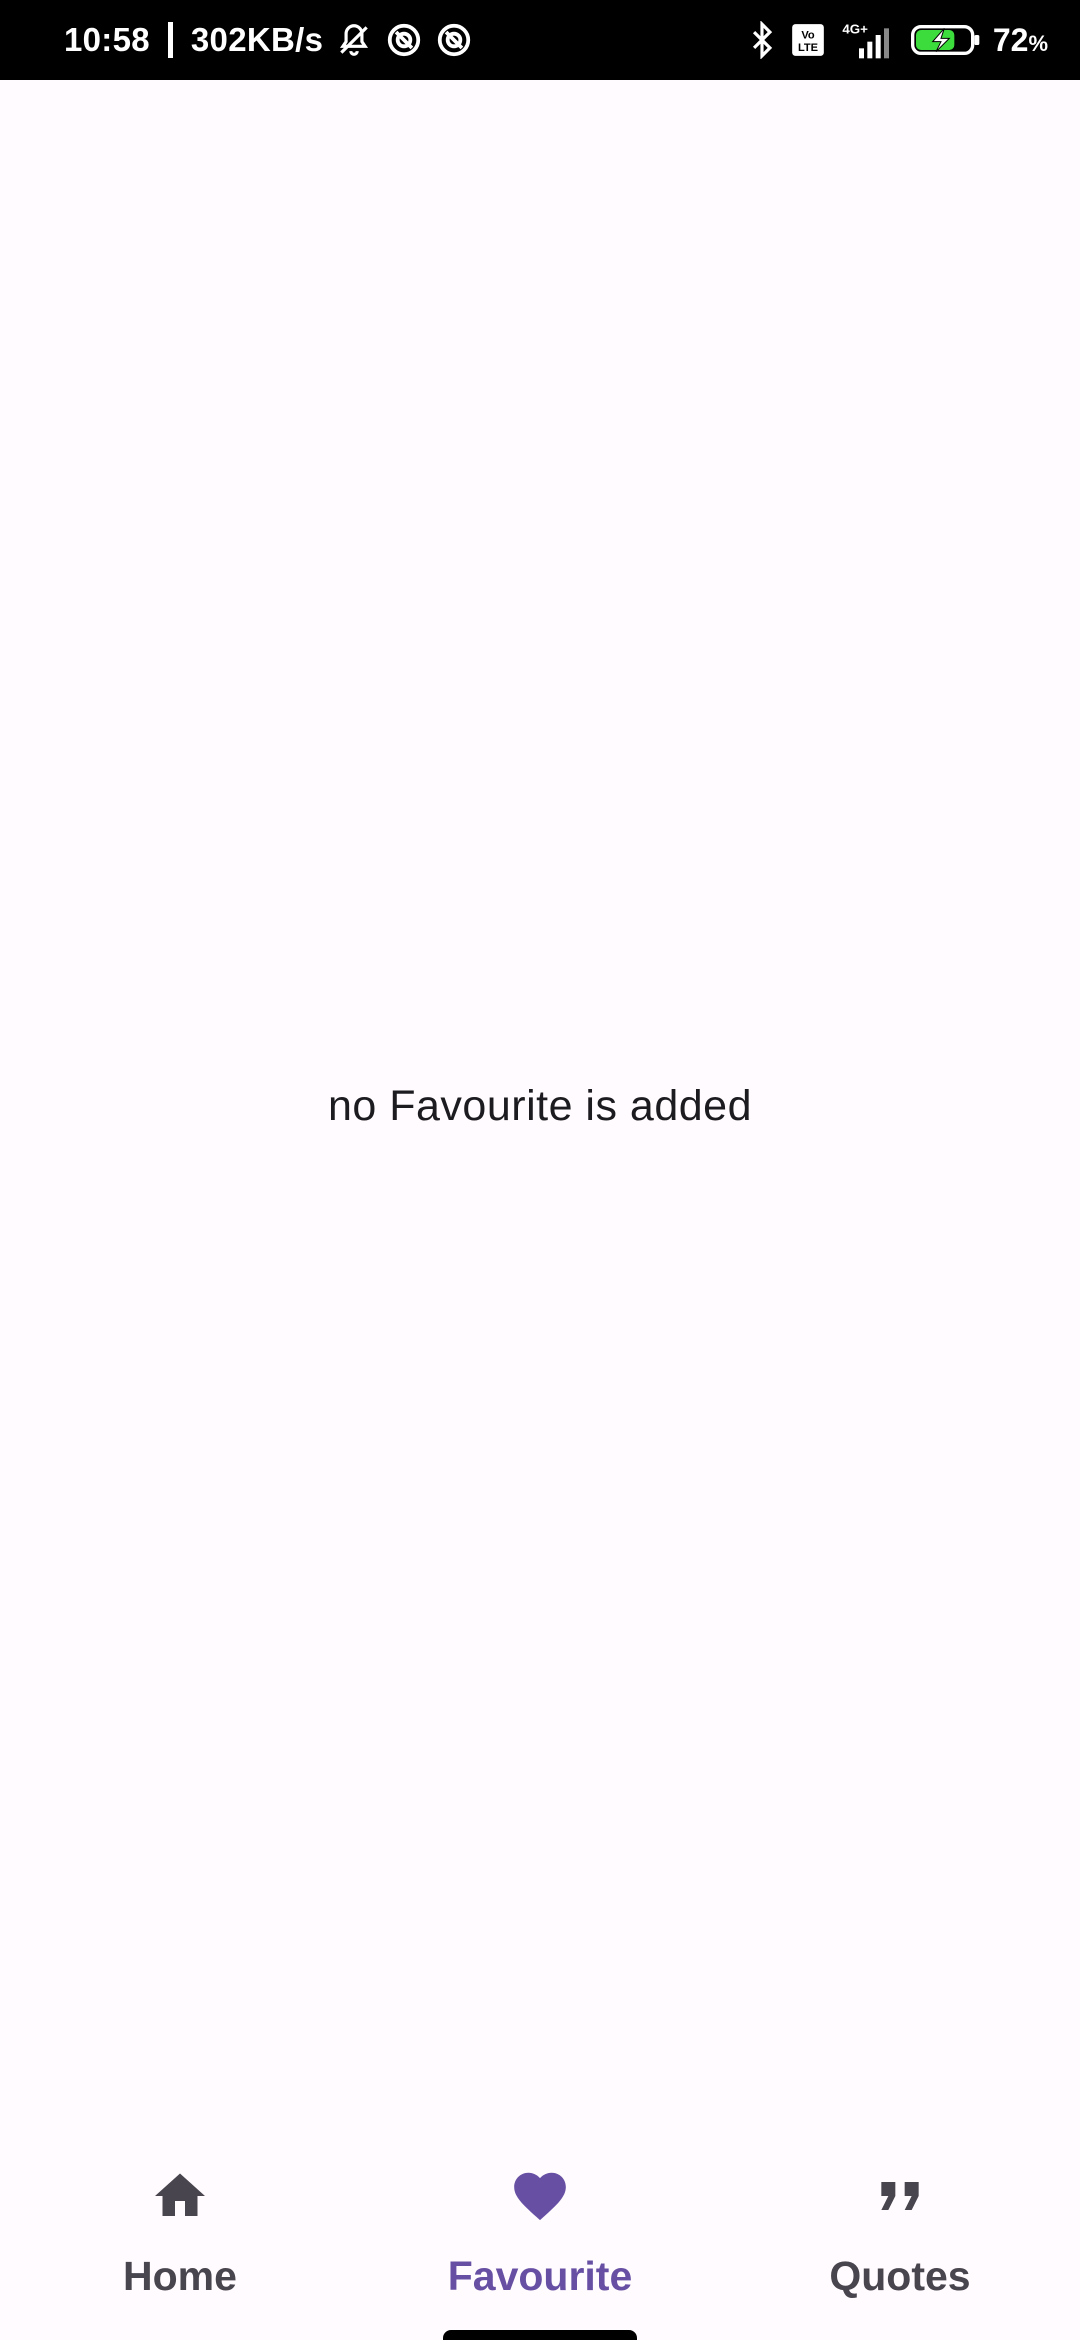  What do you see at coordinates (354, 40) in the screenshot?
I see `mute-bell-icon` at bounding box center [354, 40].